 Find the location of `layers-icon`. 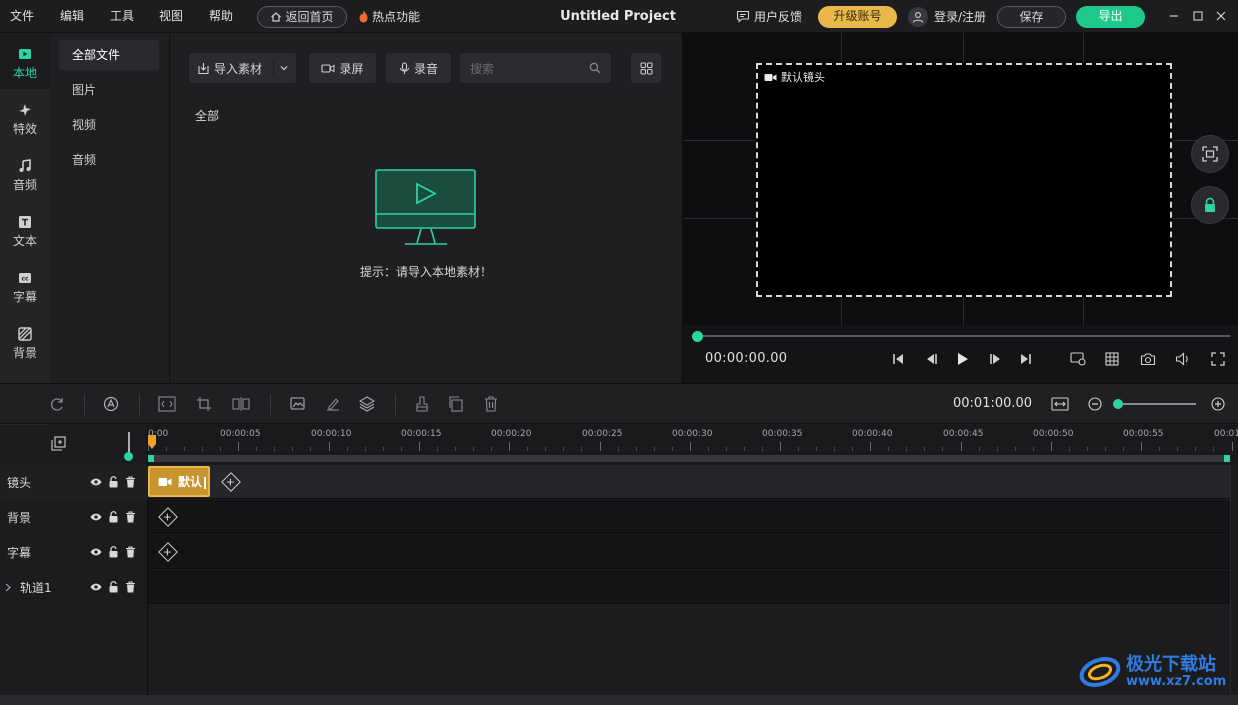

layers-icon is located at coordinates (367, 404).